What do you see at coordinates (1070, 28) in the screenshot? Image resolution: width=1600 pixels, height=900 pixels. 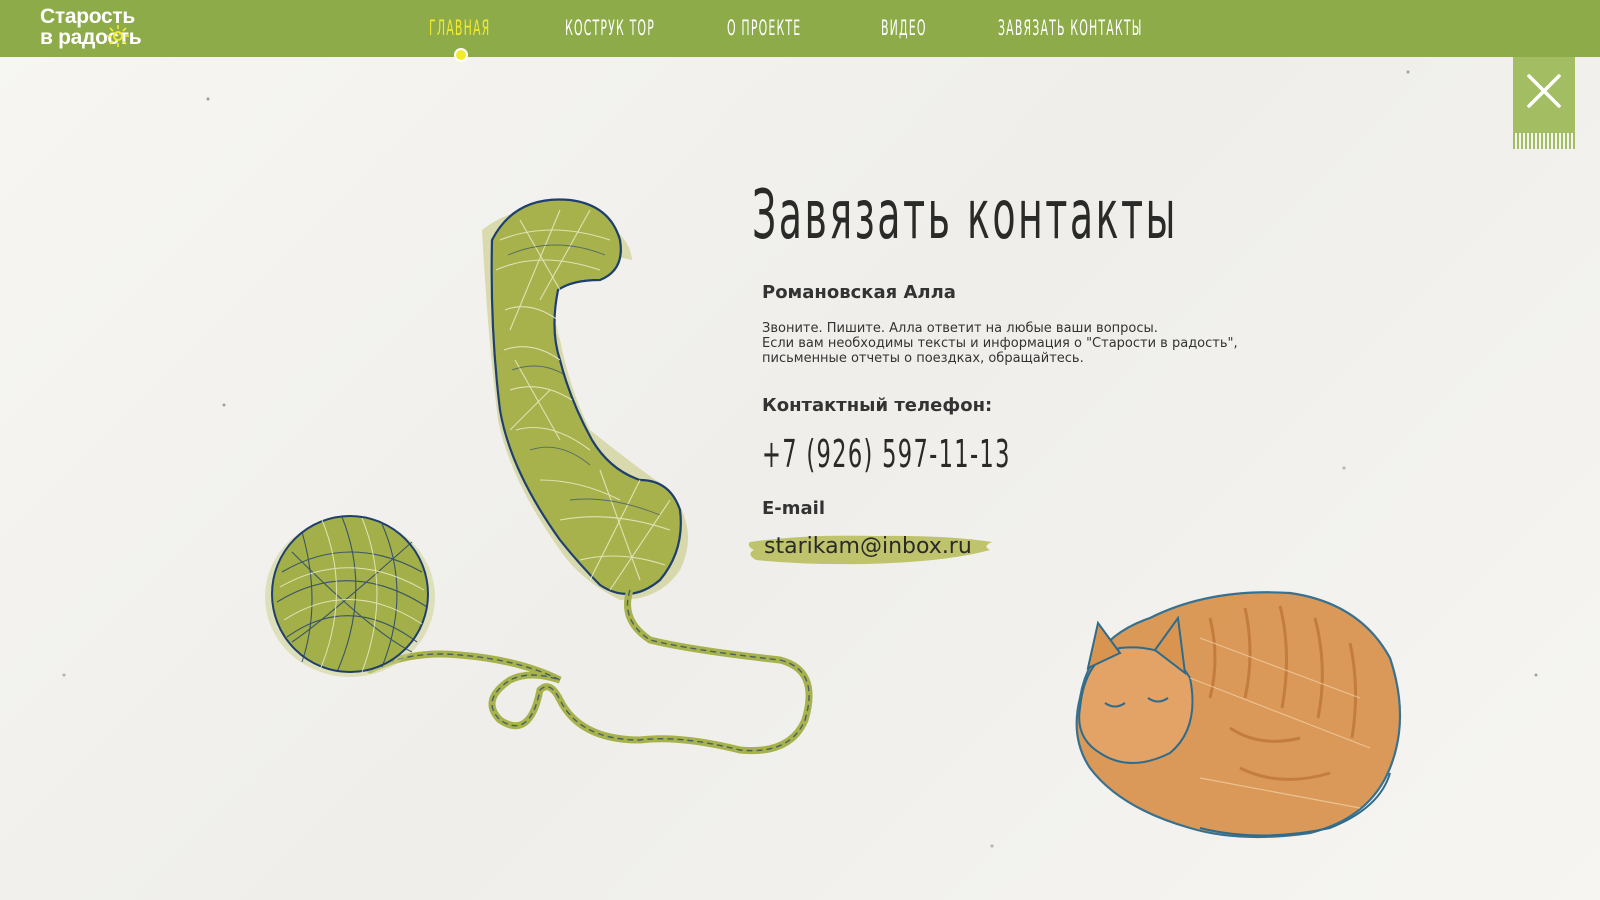 I see `nav-item-contacts: Завязать контакты` at bounding box center [1070, 28].